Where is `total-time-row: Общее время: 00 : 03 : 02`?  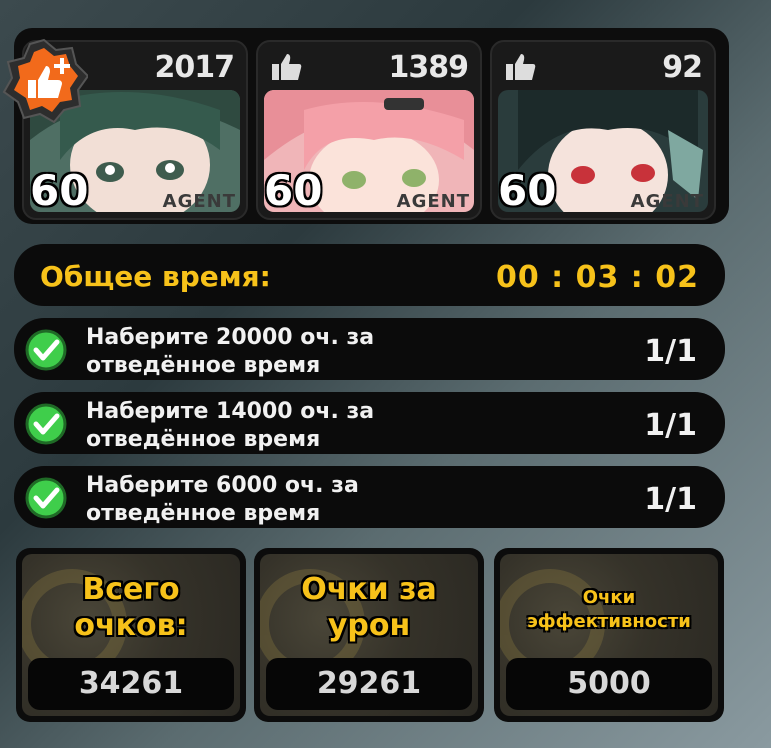 total-time-row: Общее время: 00 : 03 : 02 is located at coordinates (369, 275).